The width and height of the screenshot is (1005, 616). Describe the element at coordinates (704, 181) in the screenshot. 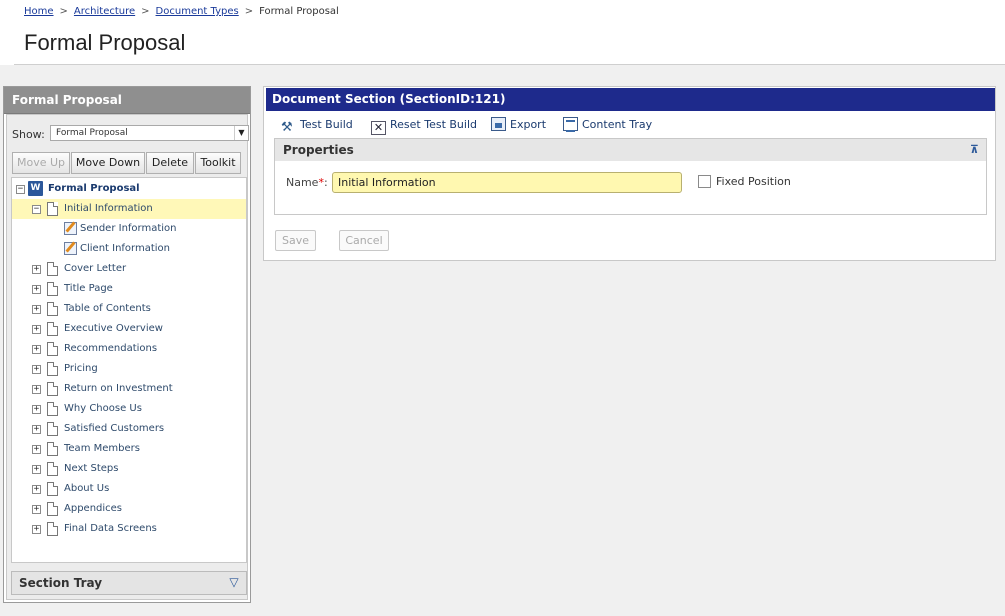

I see `fixed-position-checkbox` at that location.